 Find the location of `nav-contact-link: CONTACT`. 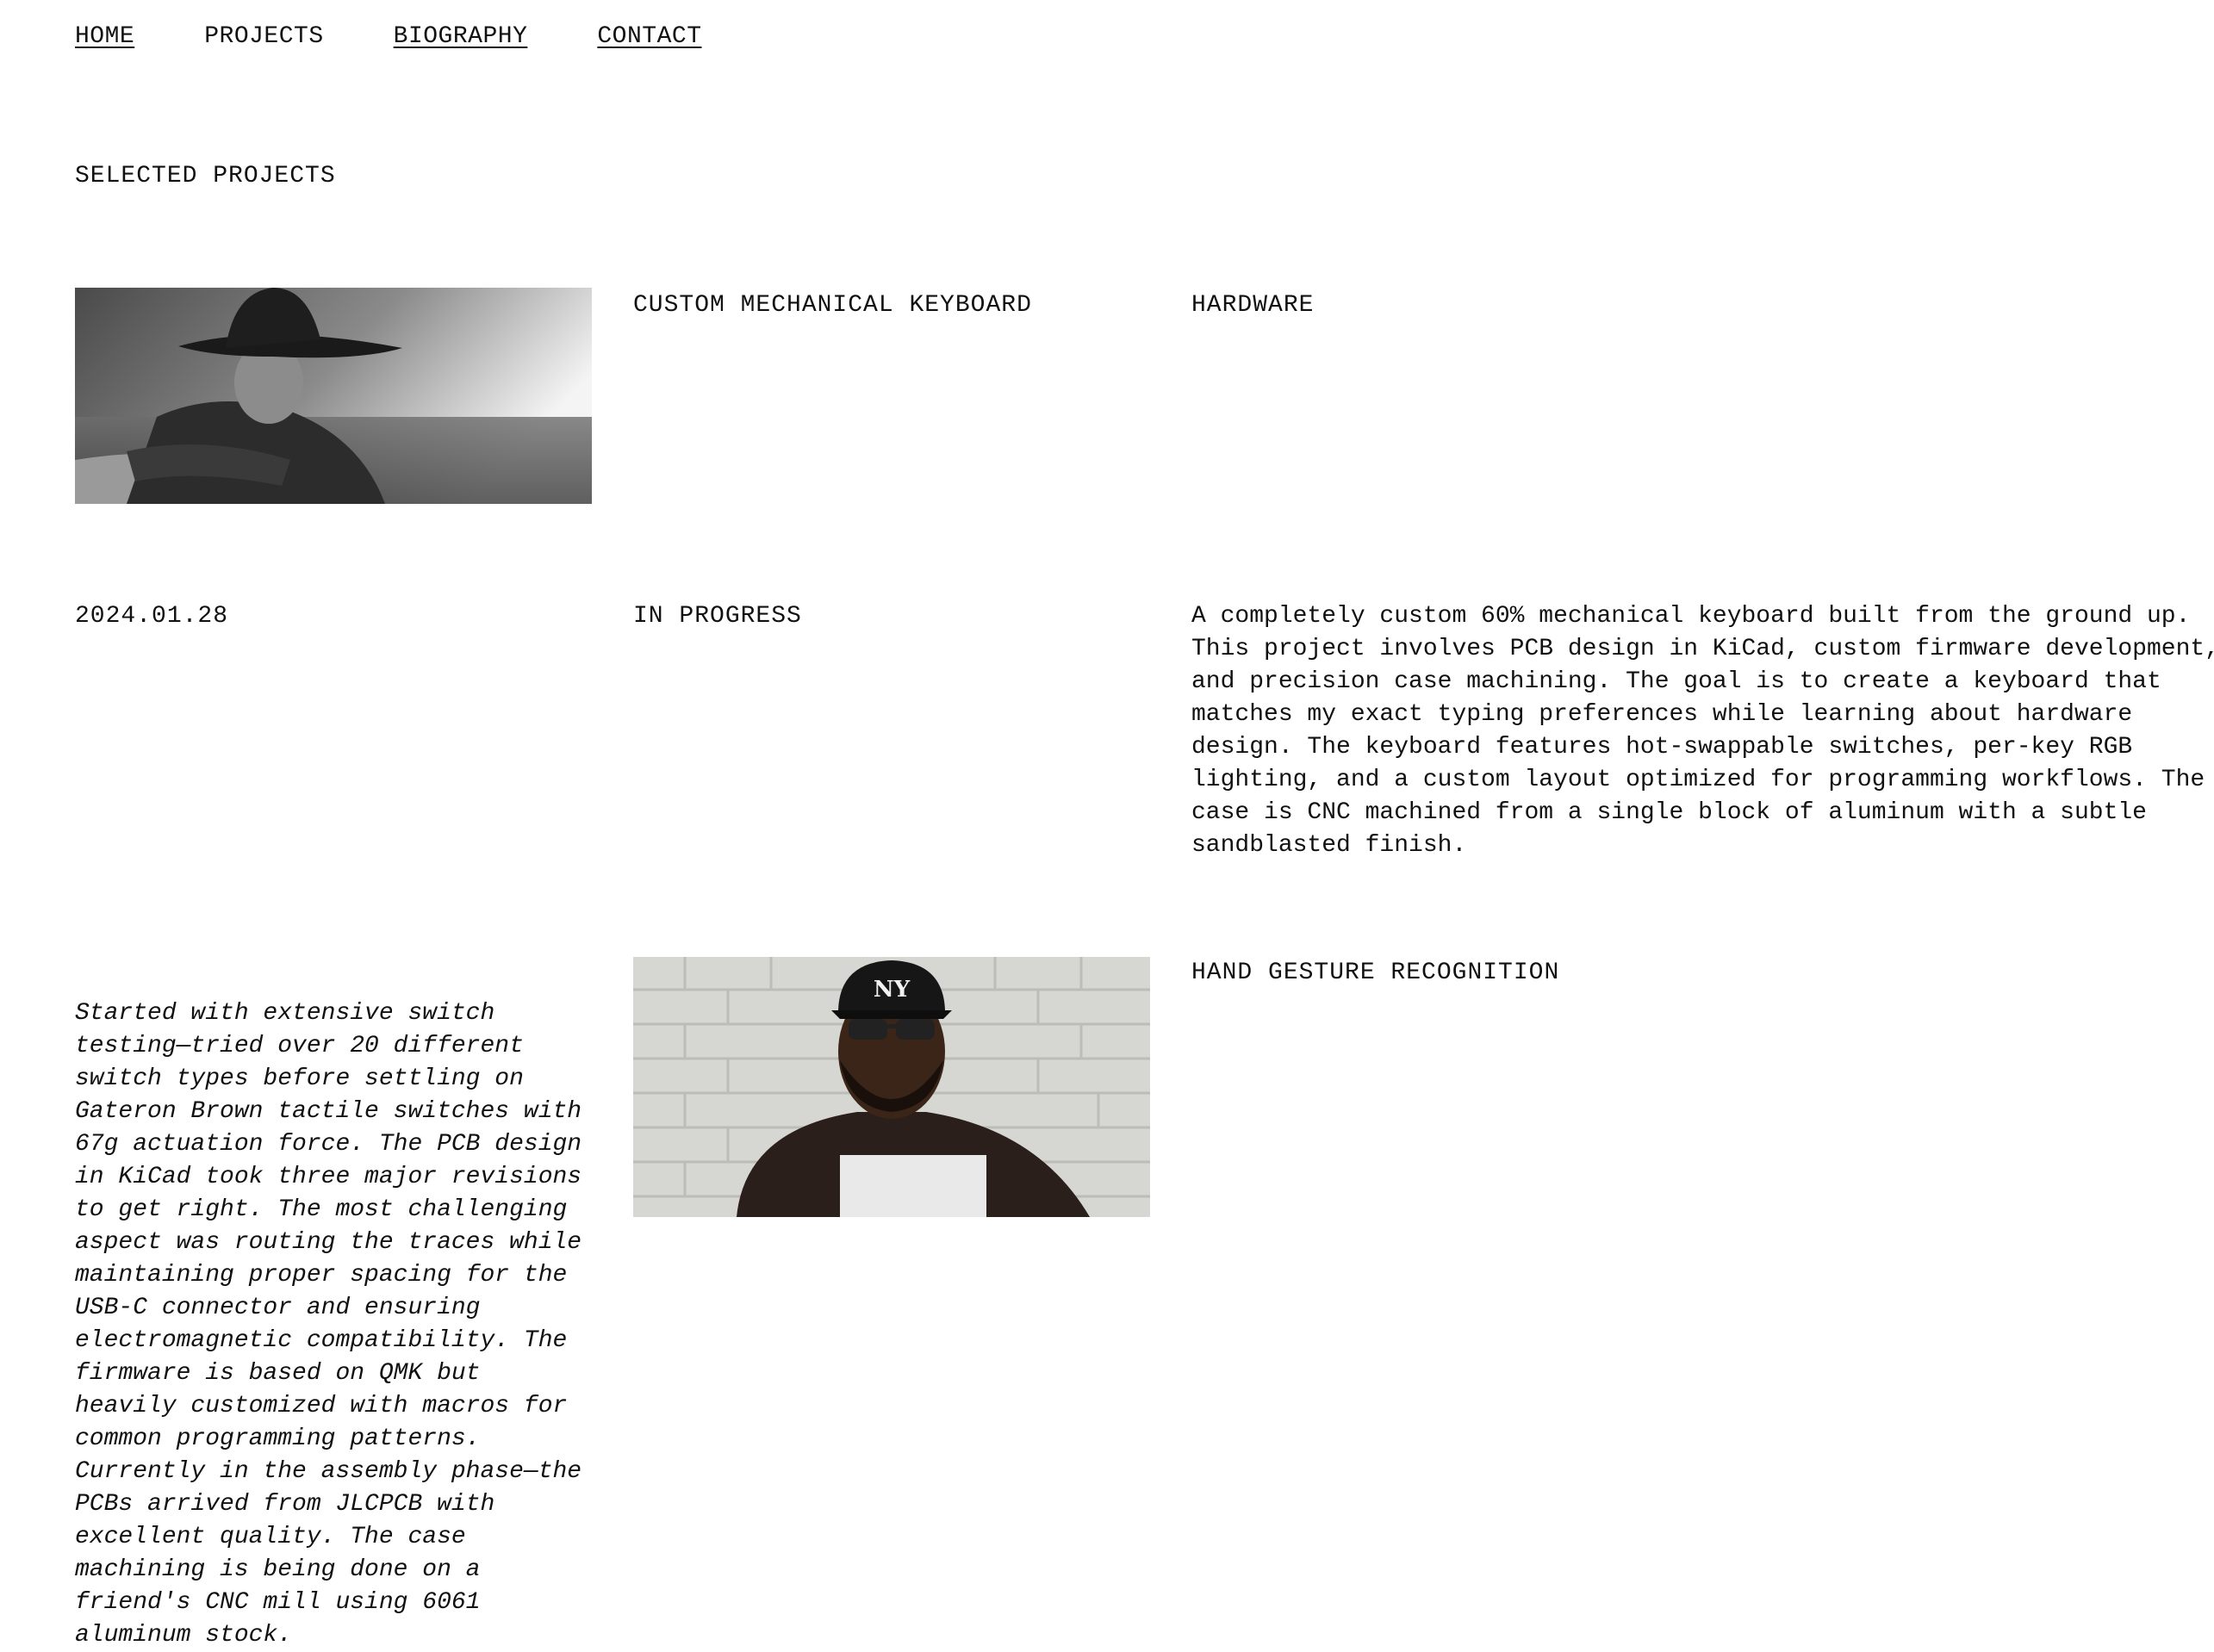

nav-contact-link: CONTACT is located at coordinates (649, 37).